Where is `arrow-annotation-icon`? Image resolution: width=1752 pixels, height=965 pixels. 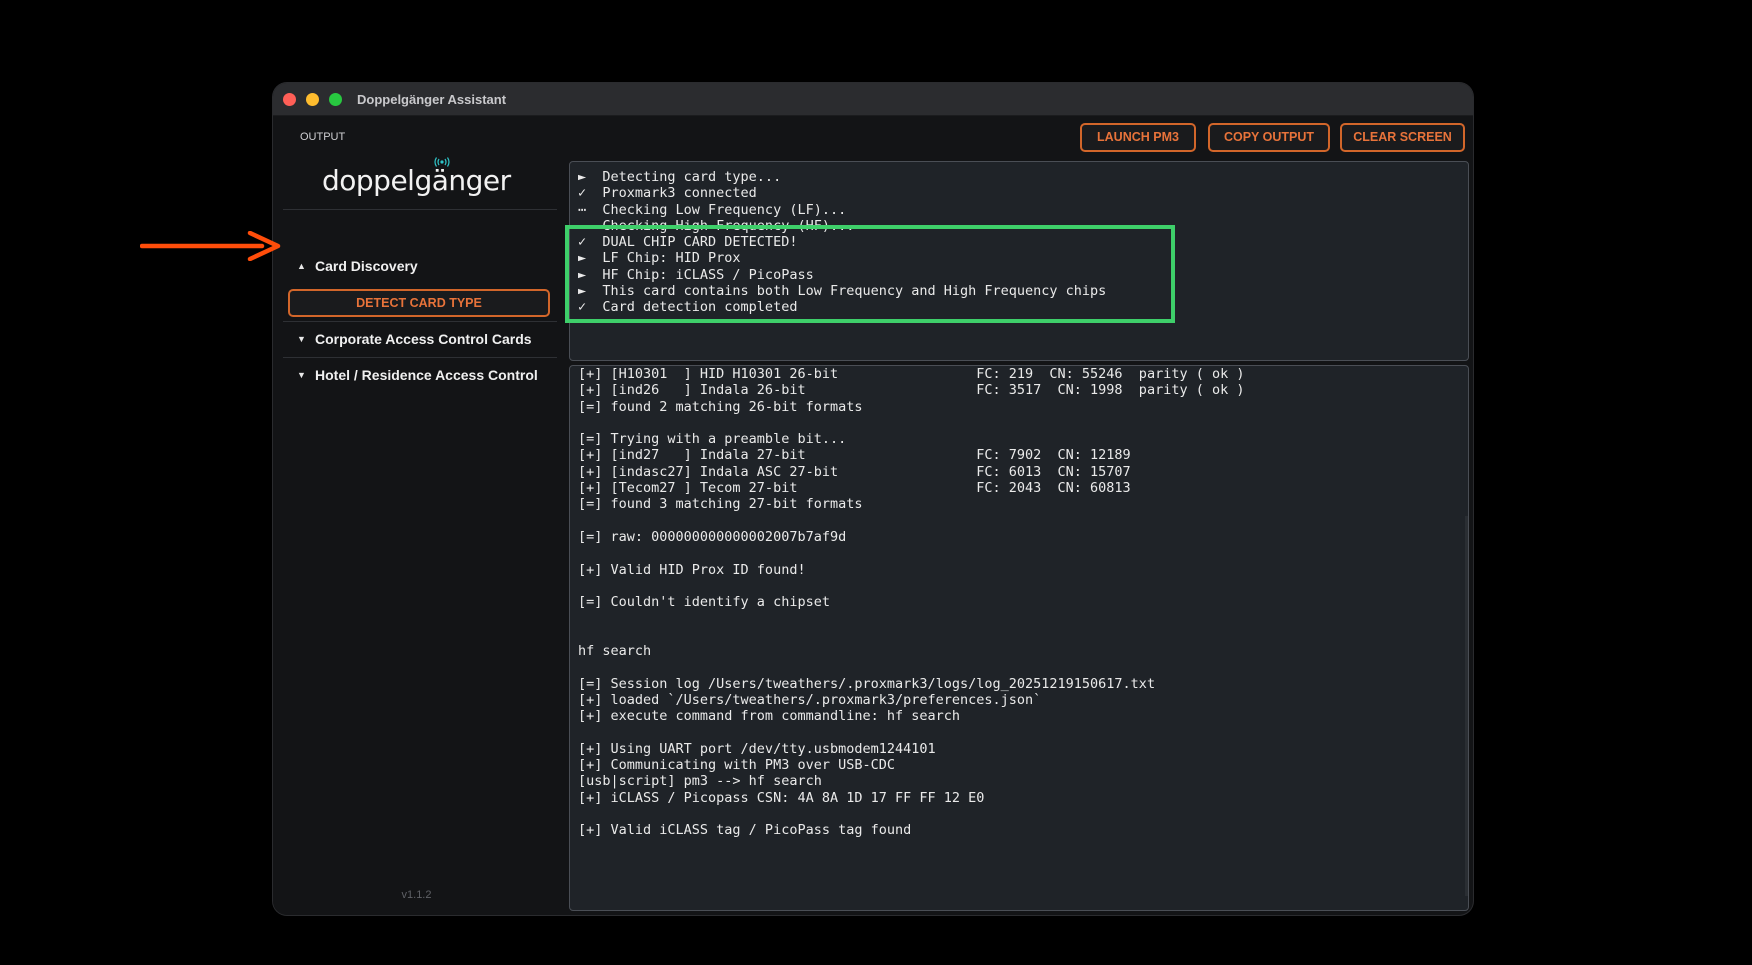 arrow-annotation-icon is located at coordinates (210, 246).